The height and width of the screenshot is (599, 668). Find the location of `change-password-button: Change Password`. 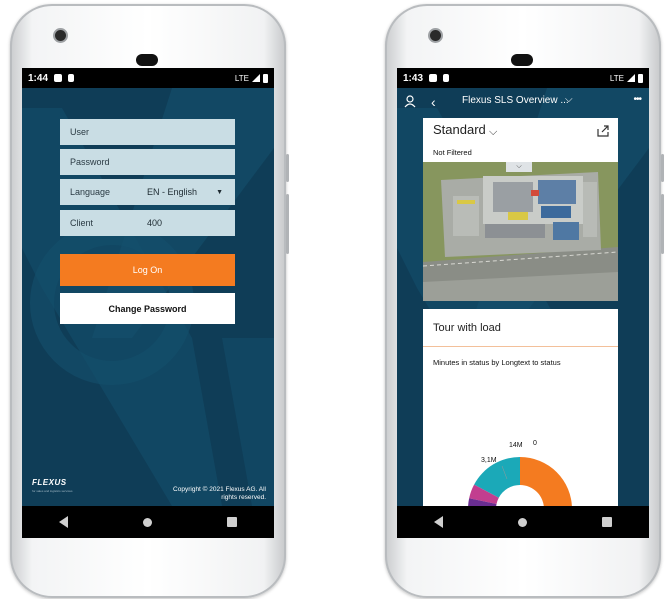

change-password-button: Change Password is located at coordinates (147, 308).